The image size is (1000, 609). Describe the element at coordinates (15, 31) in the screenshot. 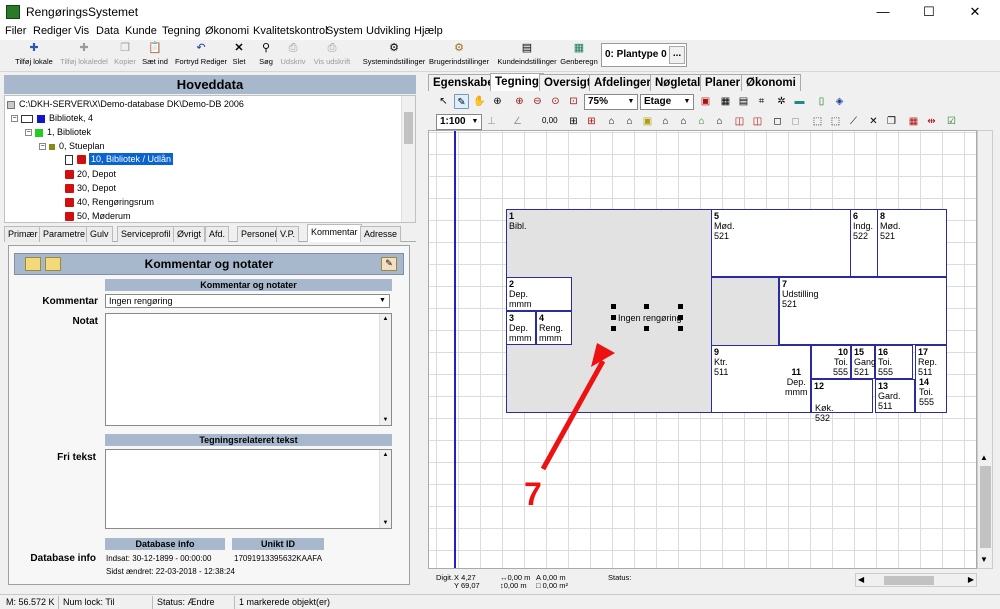

I see `menu-filer: Filer` at that location.